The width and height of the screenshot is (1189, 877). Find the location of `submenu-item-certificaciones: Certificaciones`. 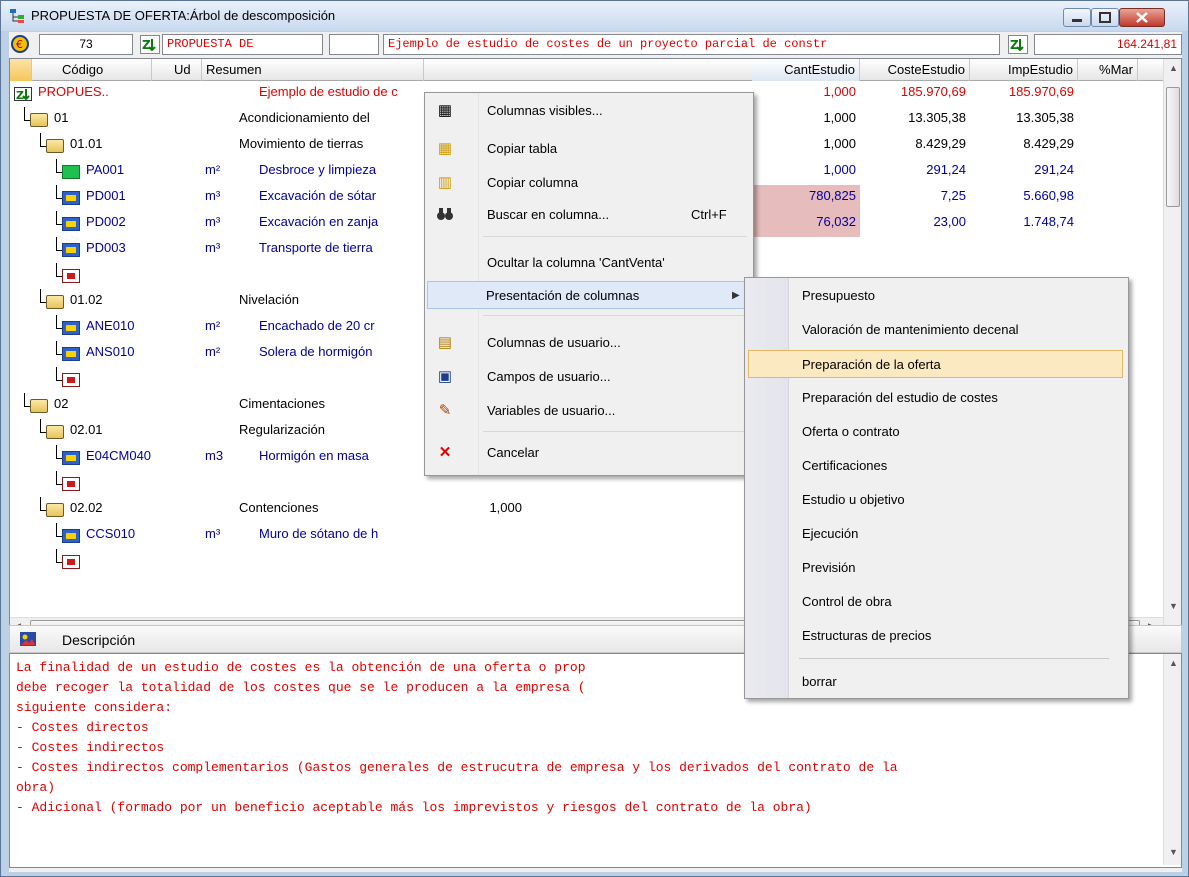

submenu-item-certificaciones: Certificaciones is located at coordinates (935, 466).